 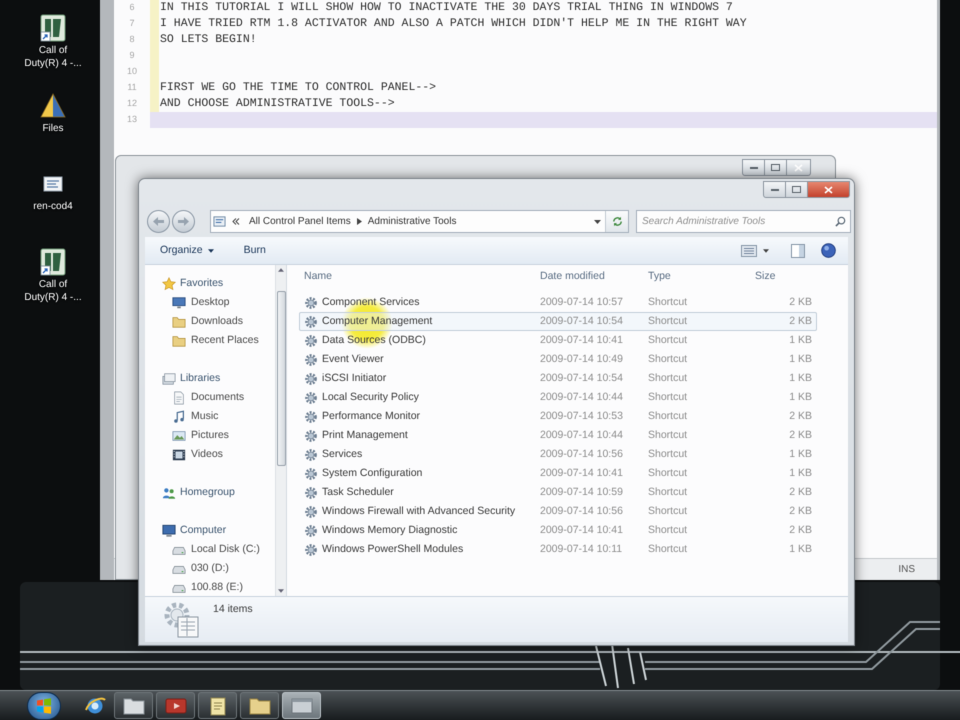 I want to click on browser-icon, so click(x=95, y=705).